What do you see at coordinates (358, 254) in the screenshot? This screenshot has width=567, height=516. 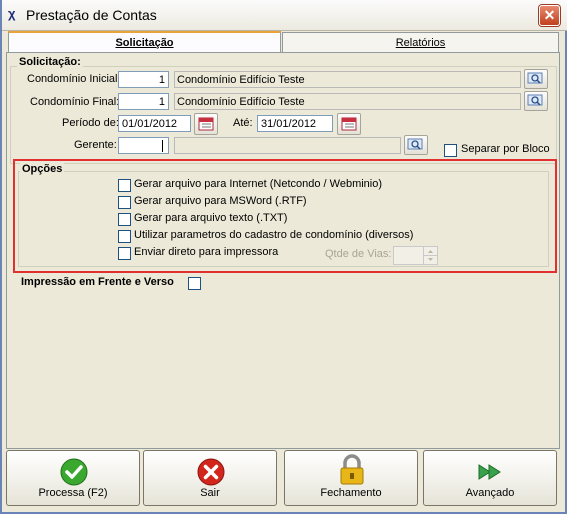 I see `qtde-vias-label: Qtde de Vias:` at bounding box center [358, 254].